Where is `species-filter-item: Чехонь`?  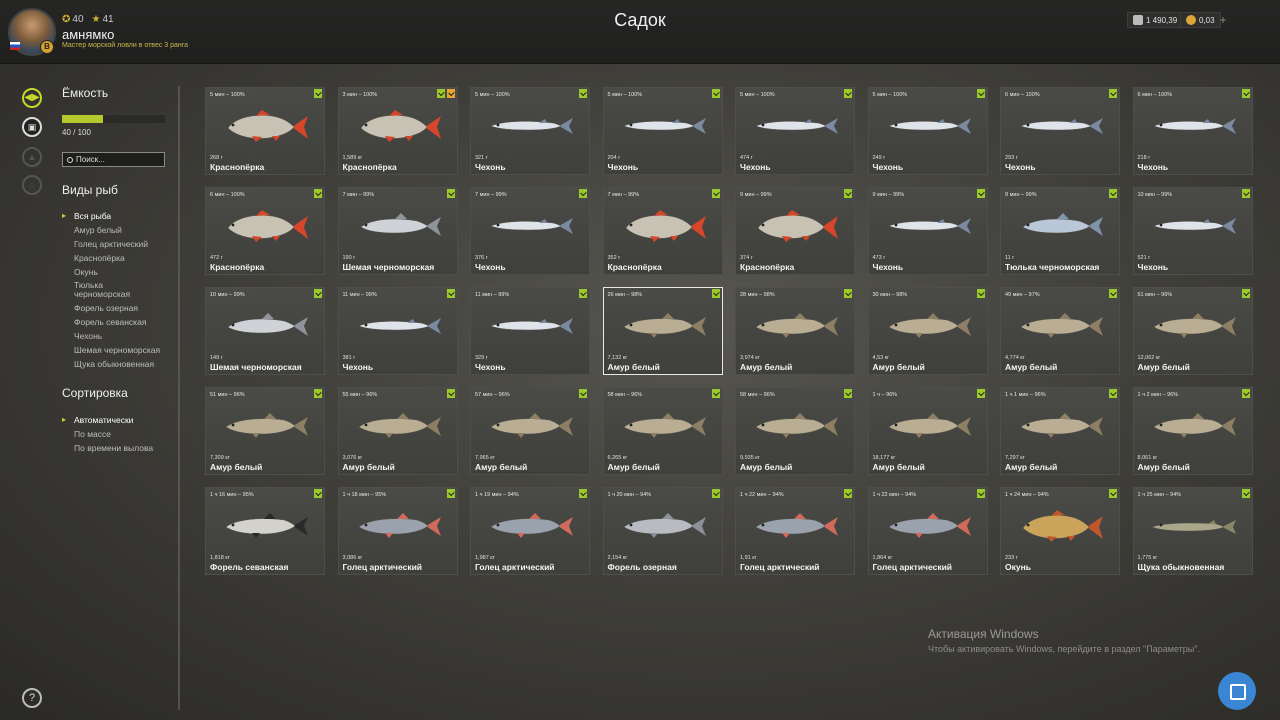 species-filter-item: Чехонь is located at coordinates (111, 336).